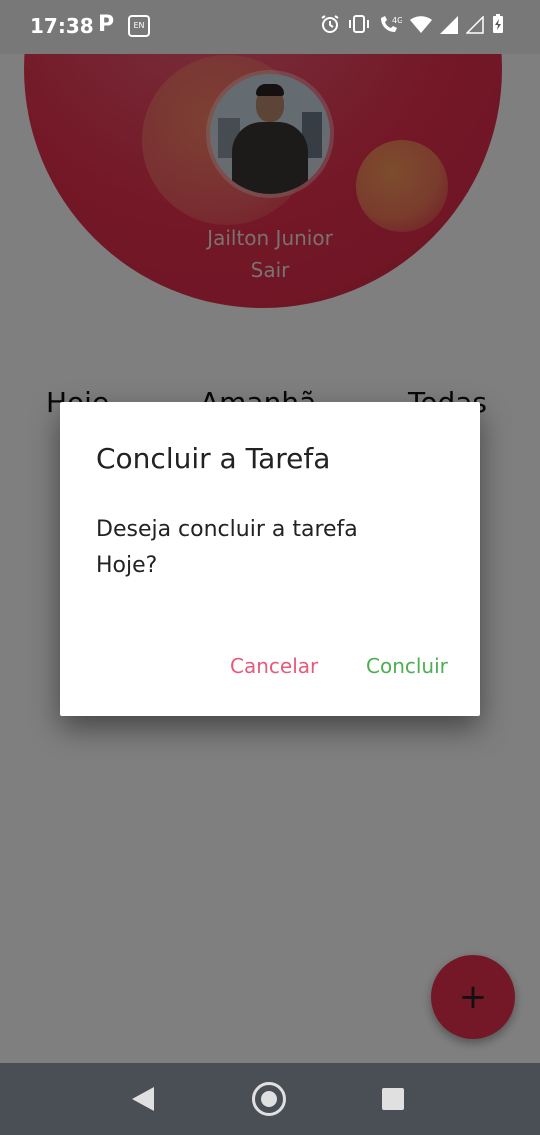  What do you see at coordinates (330, 26) in the screenshot?
I see `alarm-icon` at bounding box center [330, 26].